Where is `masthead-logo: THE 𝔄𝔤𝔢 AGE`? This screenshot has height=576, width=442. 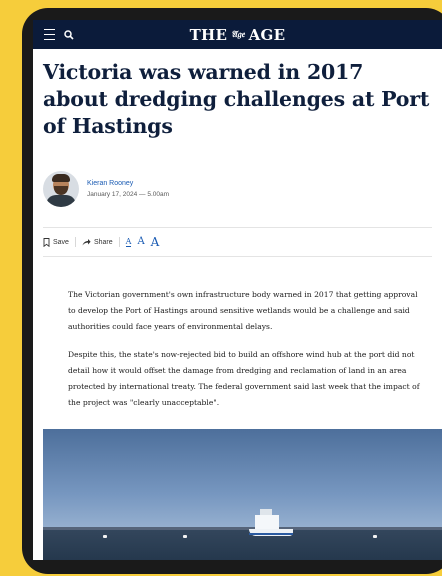
masthead-logo: THE 𝔄𝔤𝔢 AGE is located at coordinates (237, 34).